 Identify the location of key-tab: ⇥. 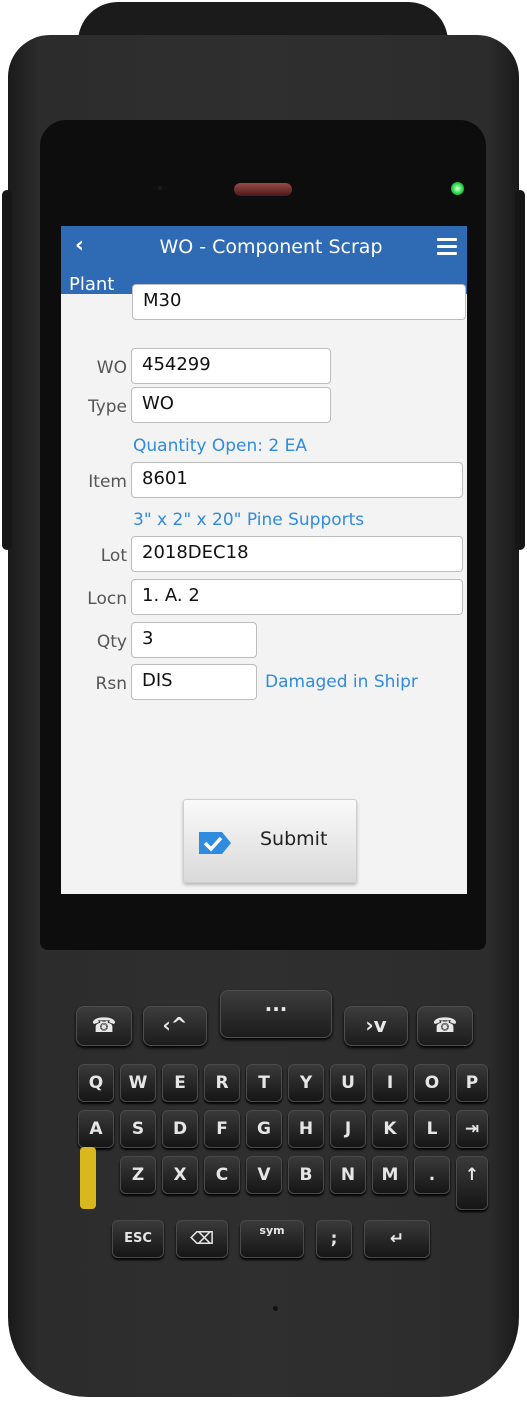
(472, 1129).